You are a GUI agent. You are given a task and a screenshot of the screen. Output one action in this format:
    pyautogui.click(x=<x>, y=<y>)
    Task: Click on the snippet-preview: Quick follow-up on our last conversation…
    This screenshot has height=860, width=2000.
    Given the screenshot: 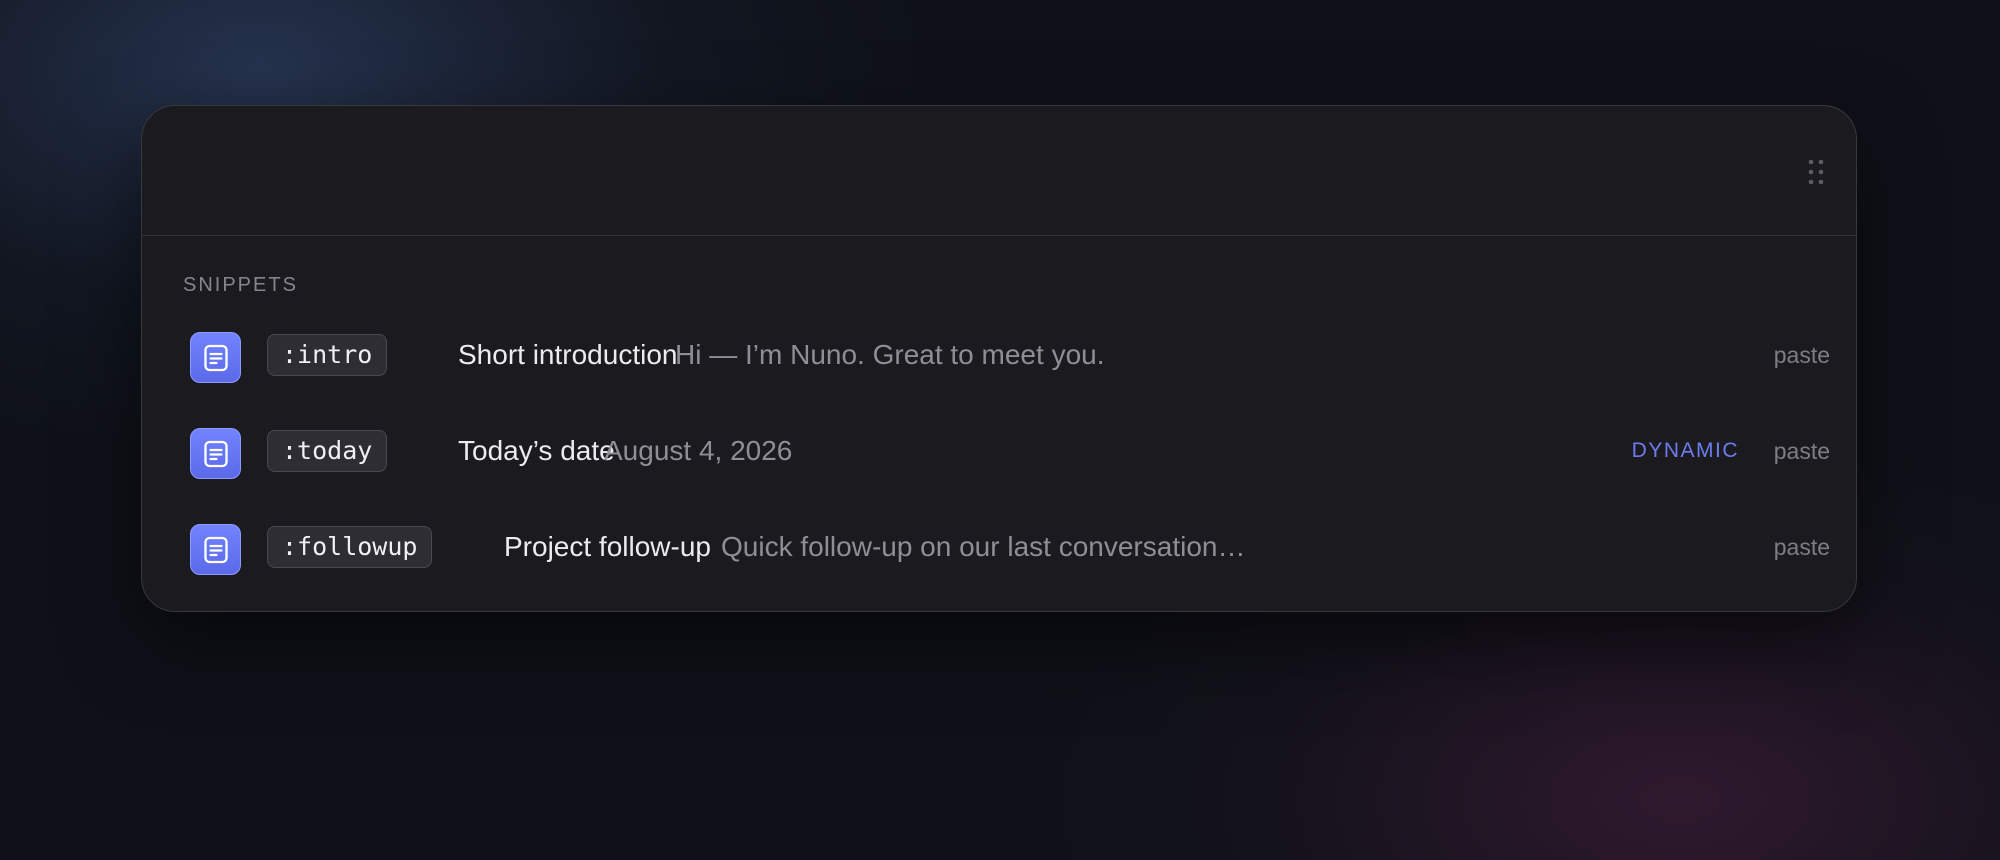 What is the action you would take?
    pyautogui.click(x=983, y=546)
    